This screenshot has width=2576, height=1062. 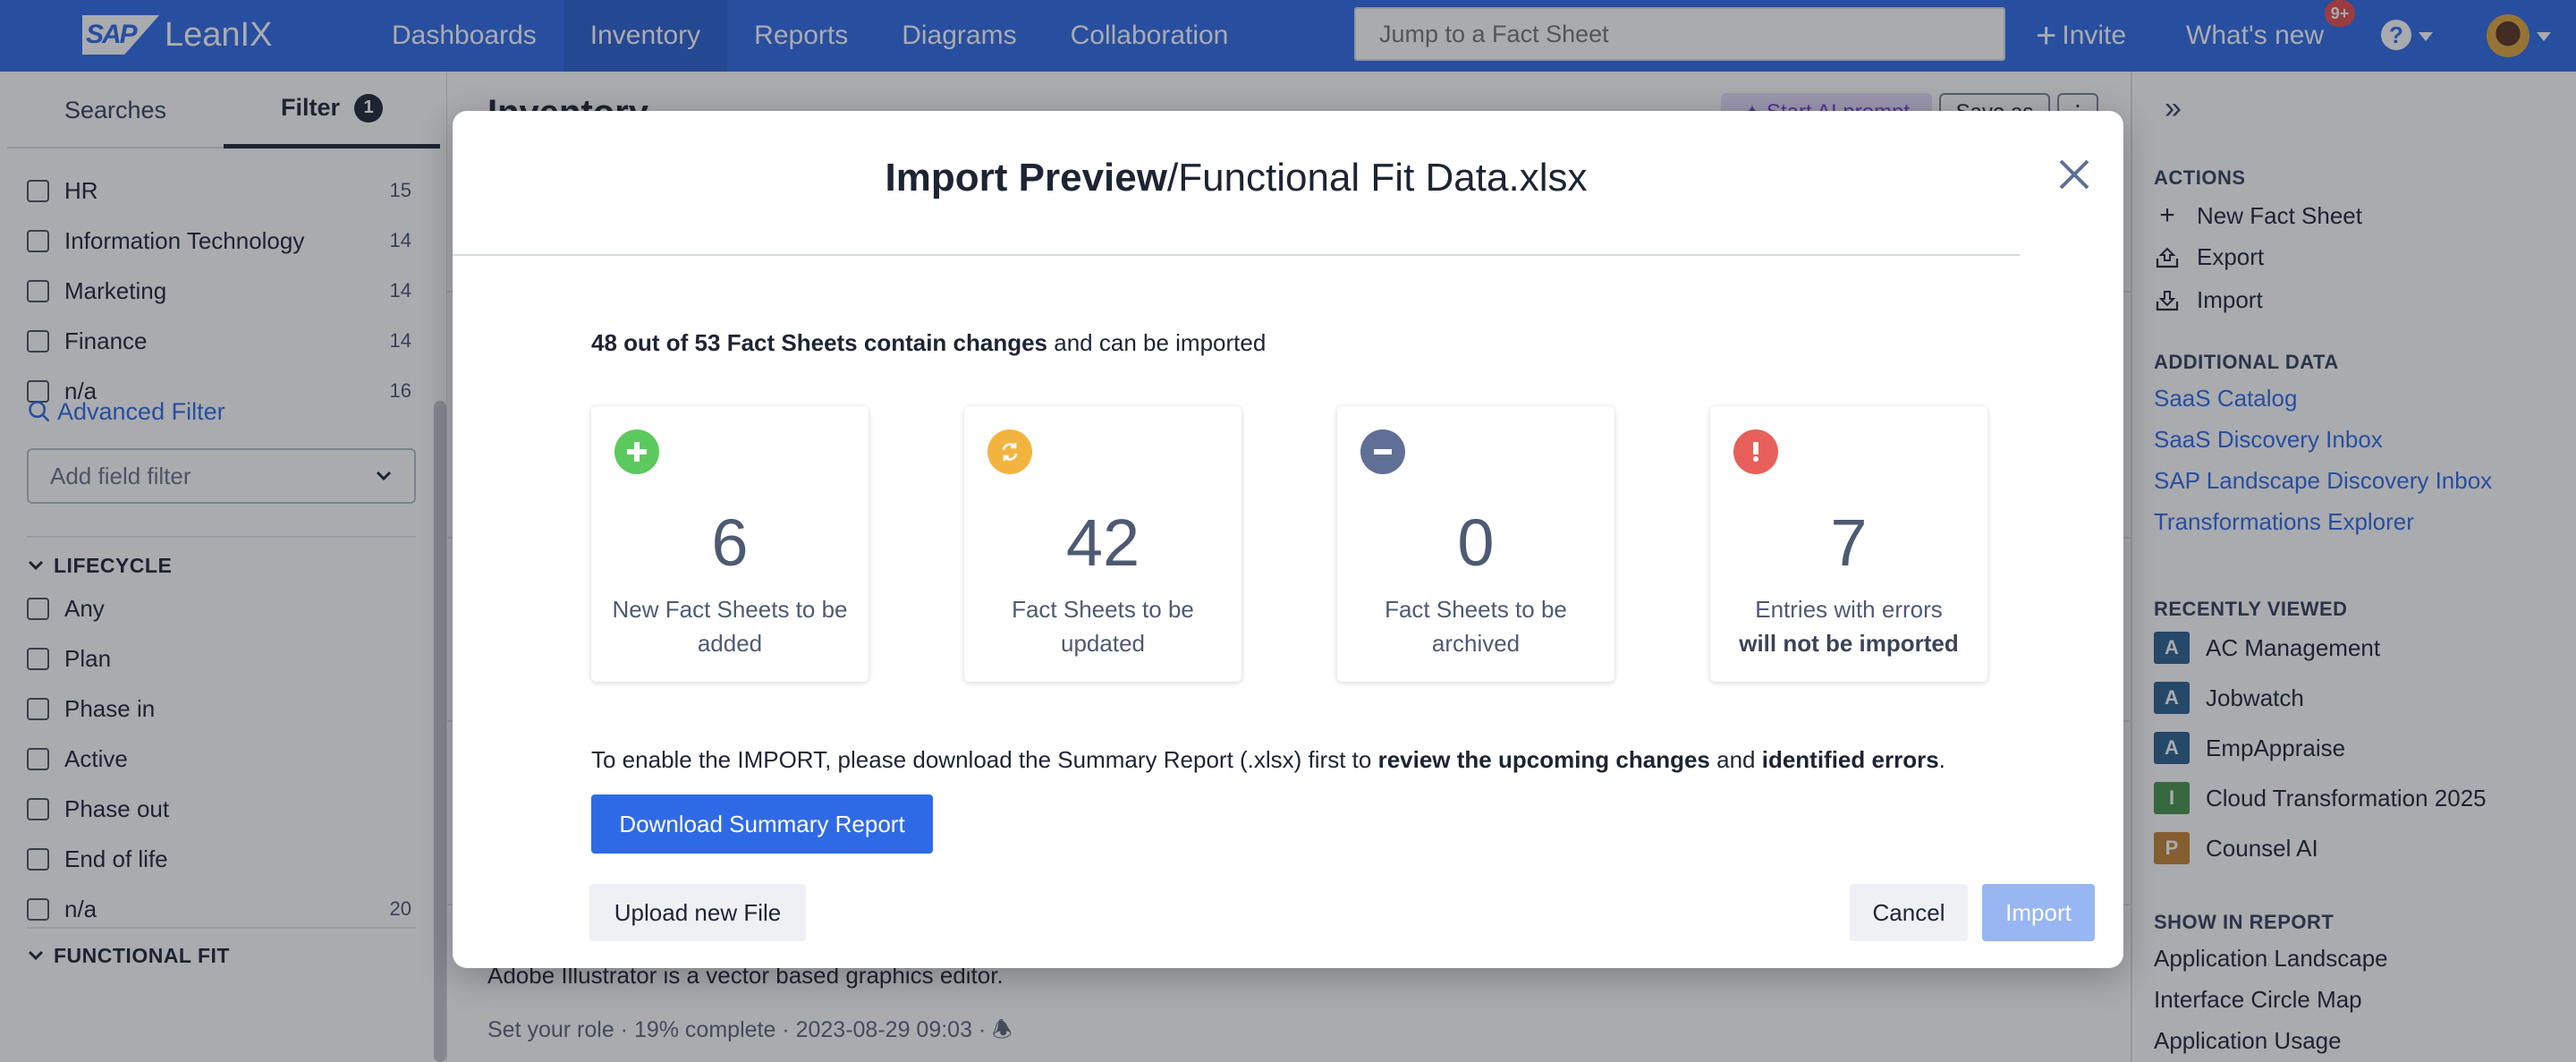 I want to click on instruction-bold: review the upcoming changes, so click(x=1543, y=759).